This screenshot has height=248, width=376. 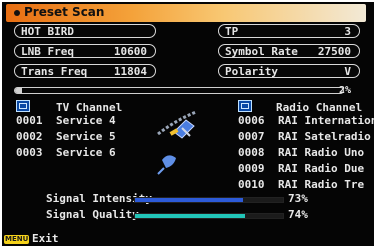 What do you see at coordinates (321, 152) in the screenshot?
I see `channel-name: RAI Radio Uno` at bounding box center [321, 152].